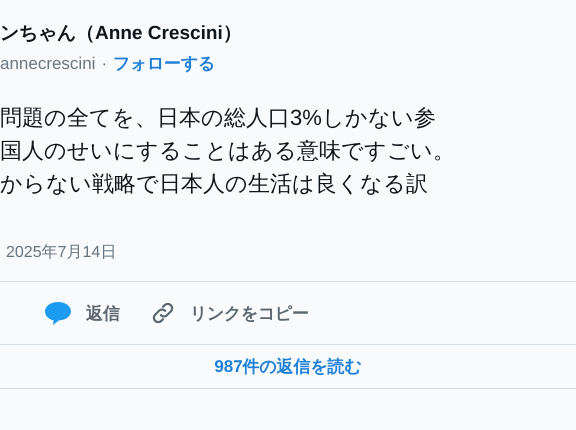  Describe the element at coordinates (227, 151) in the screenshot. I see `post-text-line: 国人のせいにすることはある意味ですごい。` at that location.